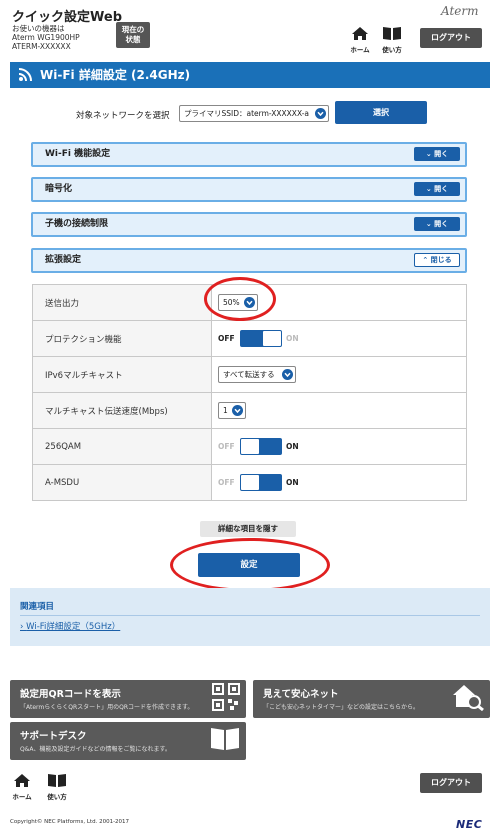 Image resolution: width=500 pixels, height=839 pixels. What do you see at coordinates (37, 607) in the screenshot?
I see `related-heading: 関連項目` at bounding box center [37, 607].